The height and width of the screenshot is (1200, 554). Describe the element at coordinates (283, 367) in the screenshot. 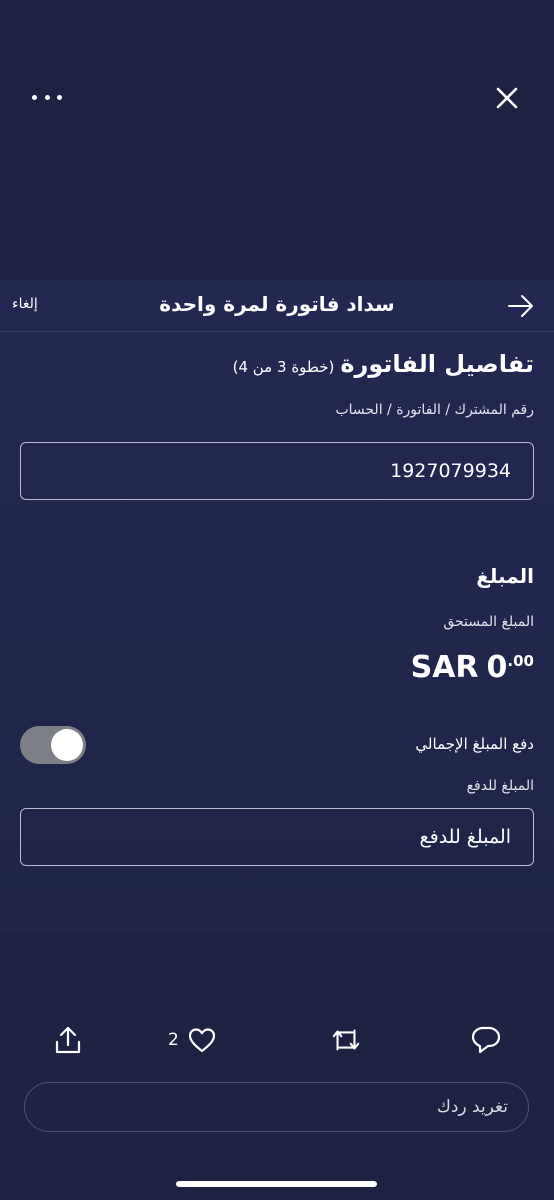

I see `step-indicator: (خطوة 3 من 4)` at that location.